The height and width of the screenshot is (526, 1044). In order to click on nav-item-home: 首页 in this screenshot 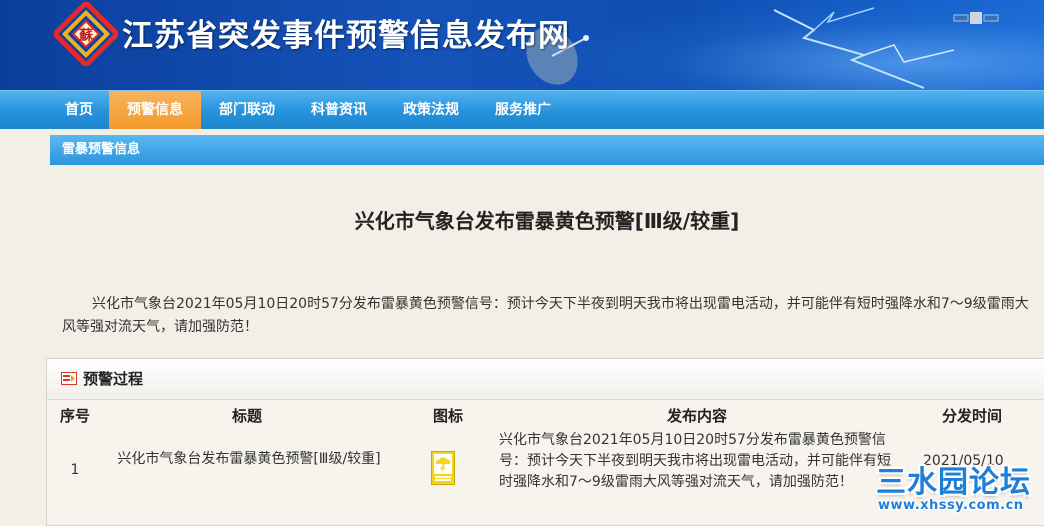, I will do `click(79, 110)`.